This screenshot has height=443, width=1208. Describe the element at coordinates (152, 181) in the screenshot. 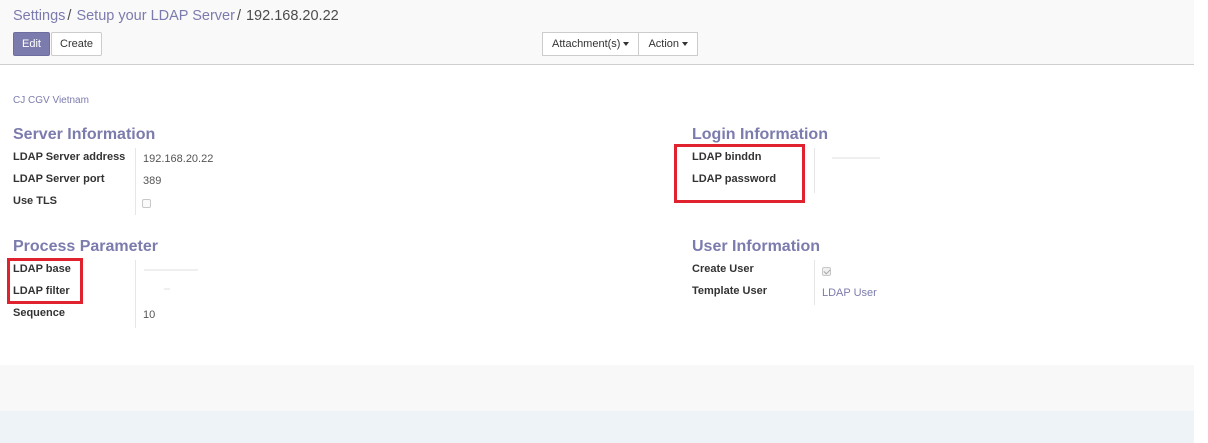

I see `ldap-server-port-value: 389` at that location.